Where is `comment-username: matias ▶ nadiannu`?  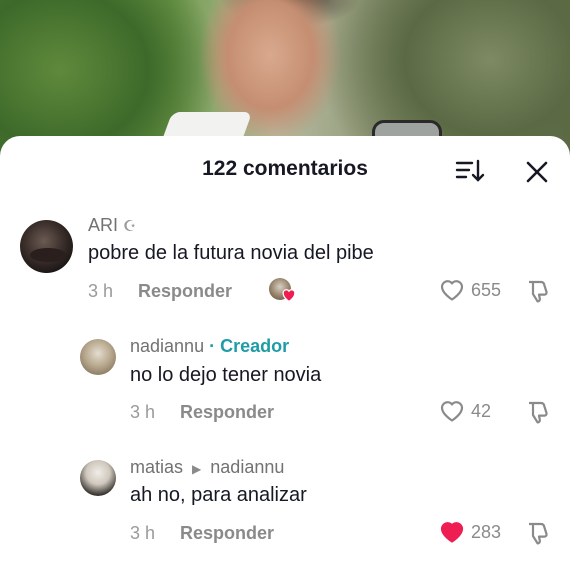
comment-username: matias ▶ nadiannu is located at coordinates (207, 467).